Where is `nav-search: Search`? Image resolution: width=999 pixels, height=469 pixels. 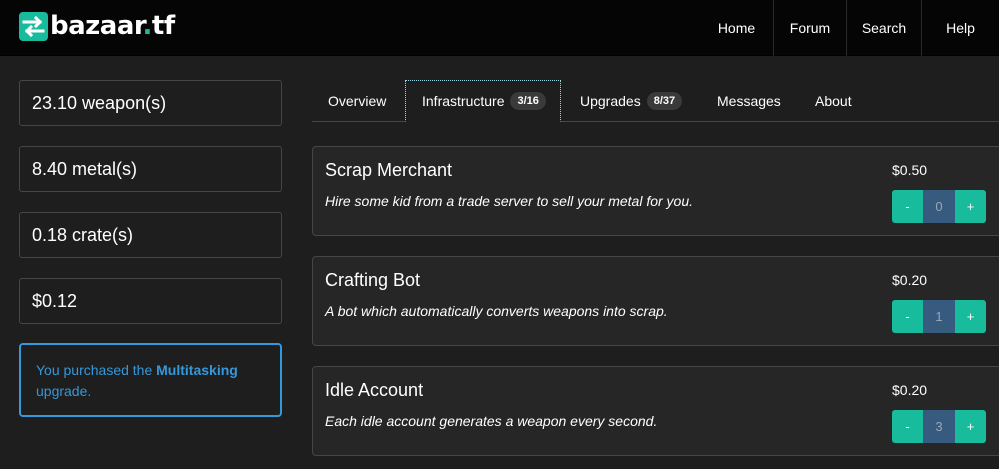
nav-search: Search is located at coordinates (883, 28).